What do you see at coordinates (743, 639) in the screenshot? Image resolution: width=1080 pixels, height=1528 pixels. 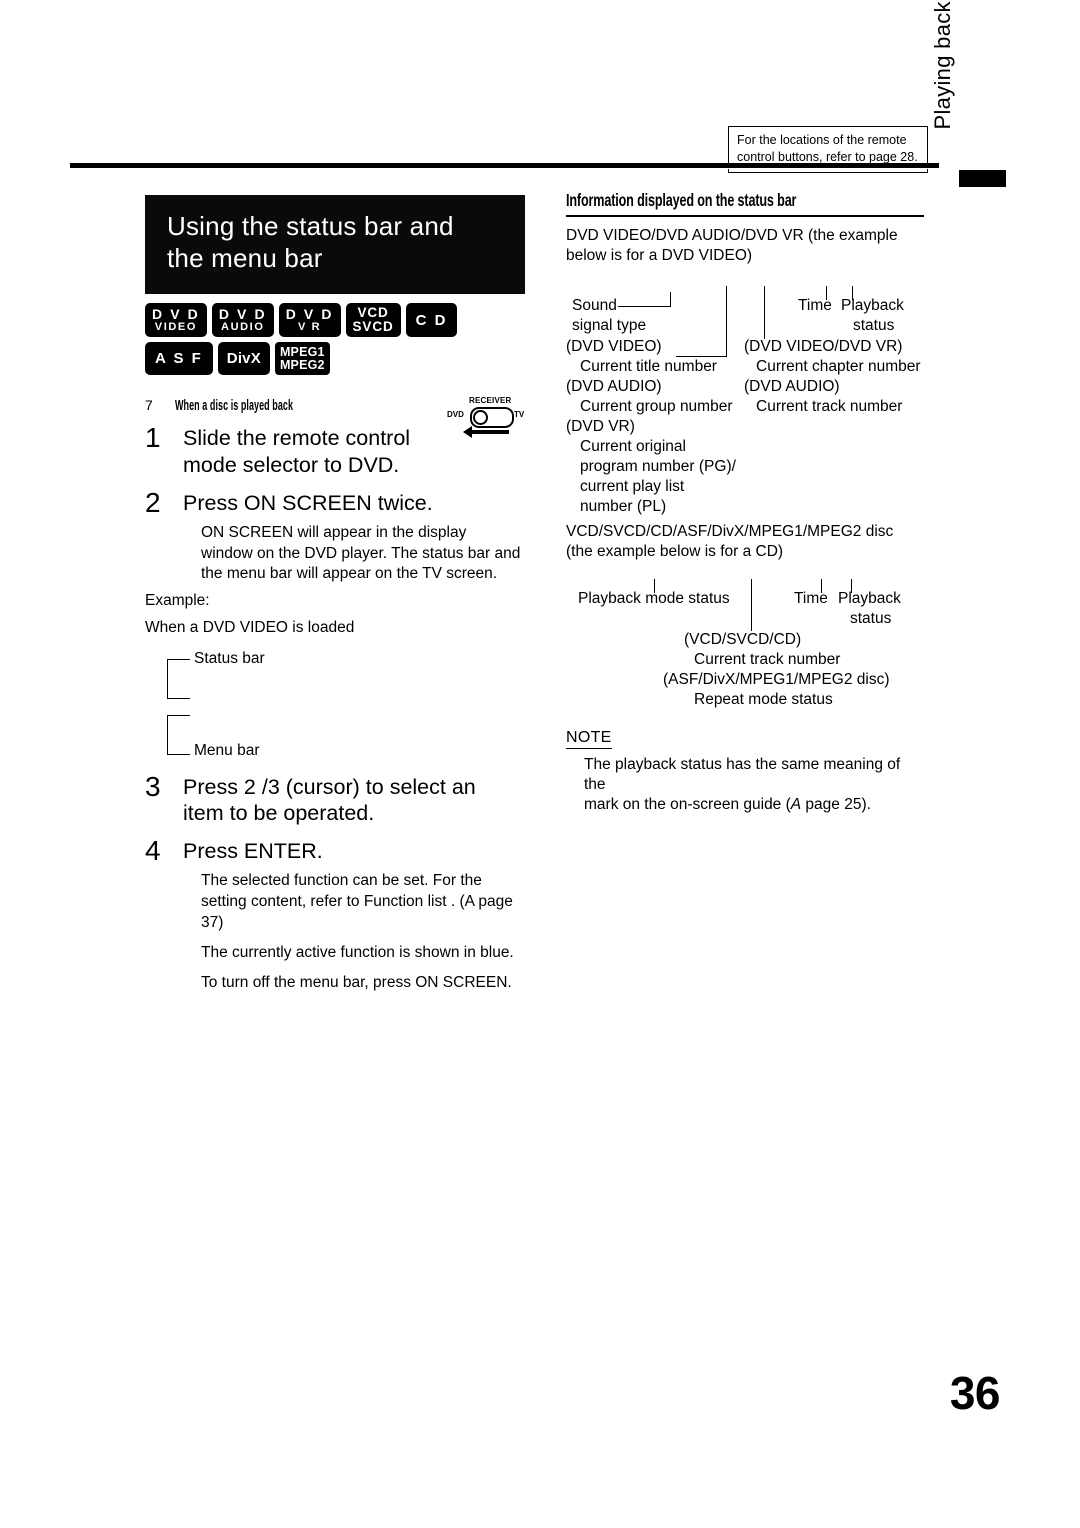 I see `vcd-svcd-cd-group-label: (VCD/SVCD/CD)` at bounding box center [743, 639].